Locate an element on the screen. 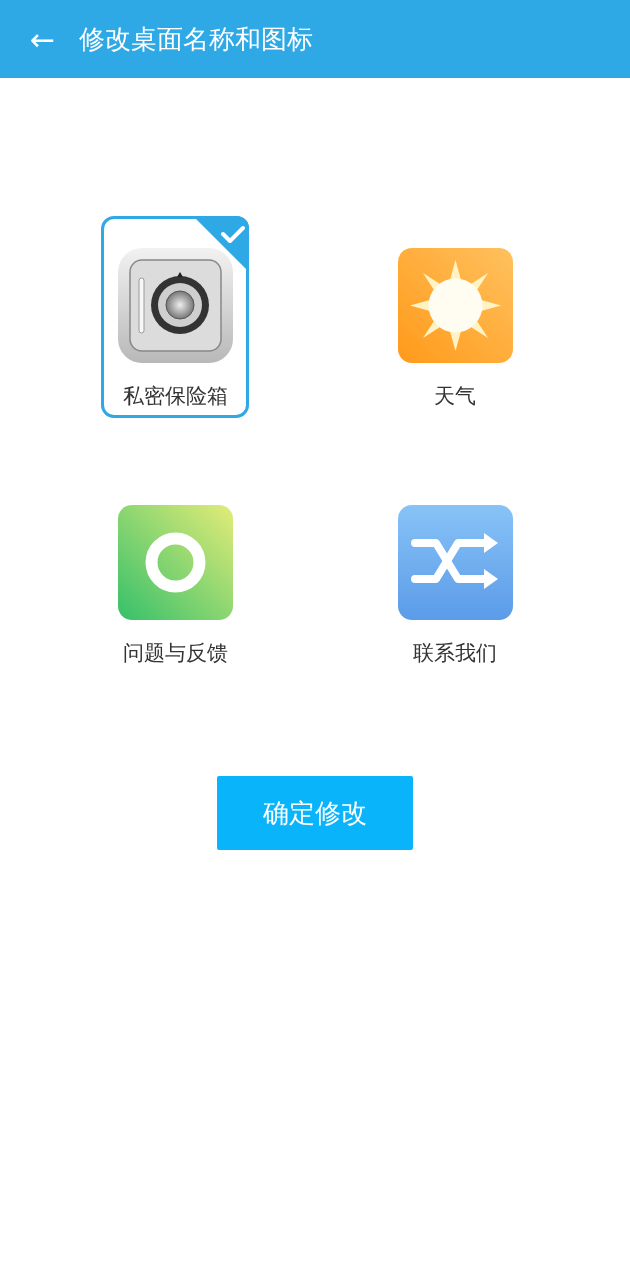 Image resolution: width=630 pixels, height=1280 pixels. app-option: 天气 is located at coordinates (455, 317).